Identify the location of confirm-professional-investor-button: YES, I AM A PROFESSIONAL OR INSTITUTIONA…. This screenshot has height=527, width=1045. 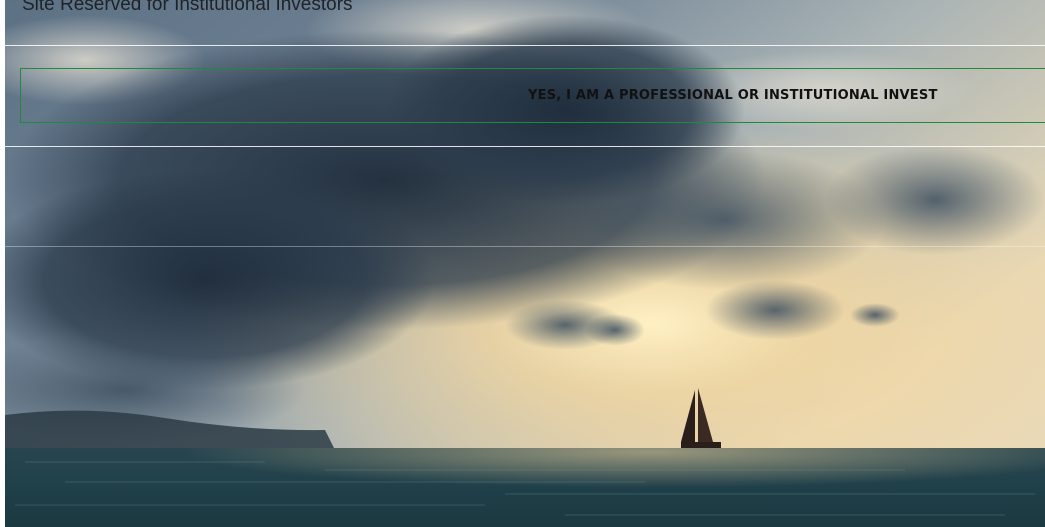
(532, 95).